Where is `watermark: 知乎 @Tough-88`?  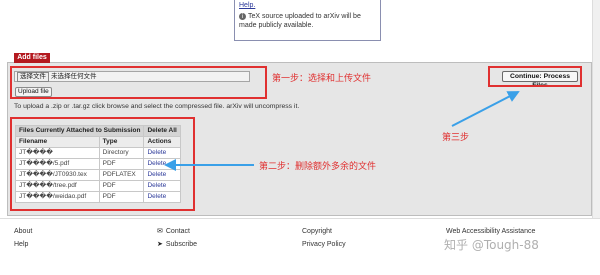
watermark: 知乎 @Tough-88 is located at coordinates (491, 245).